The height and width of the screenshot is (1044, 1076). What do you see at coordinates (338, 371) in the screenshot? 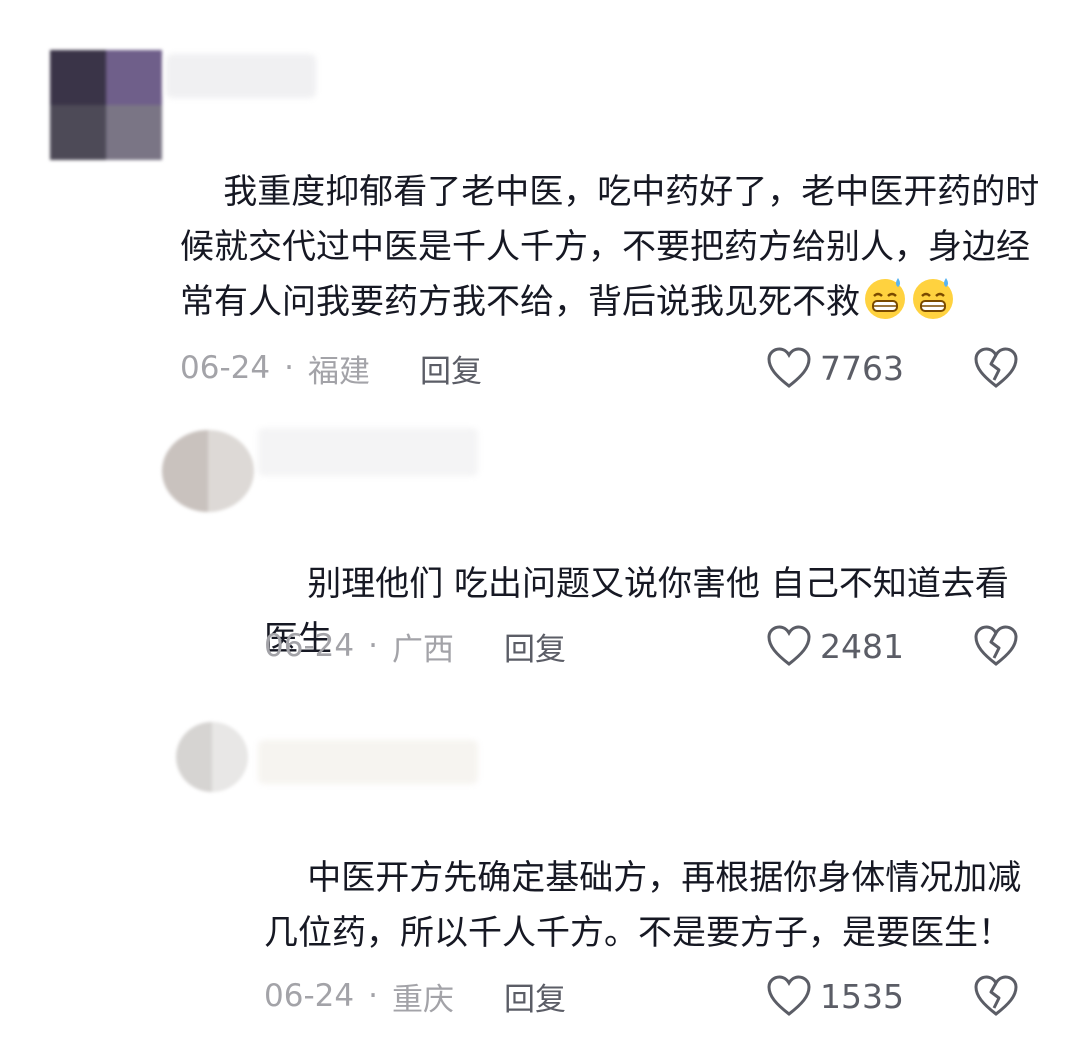
I see `comment-location: 福建` at bounding box center [338, 371].